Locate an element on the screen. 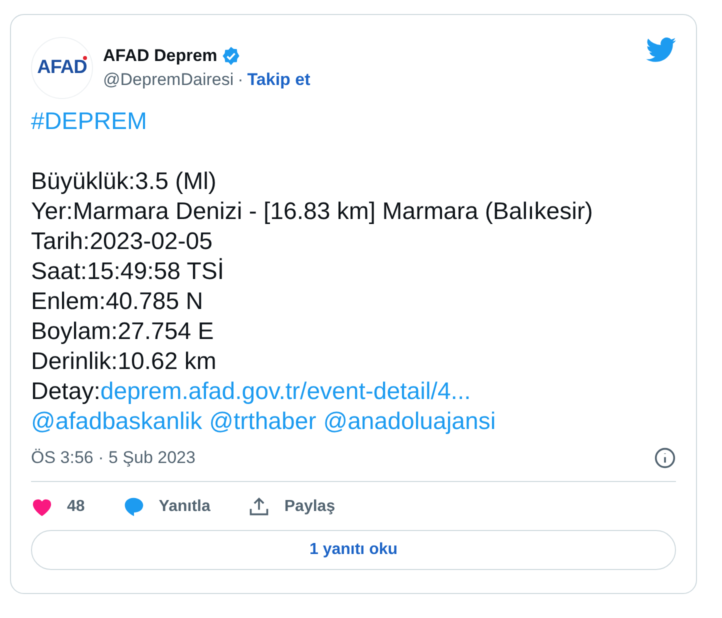 The height and width of the screenshot is (618, 722). tweet-text: Büyüklük:3.5 (Ml) is located at coordinates (123, 182).